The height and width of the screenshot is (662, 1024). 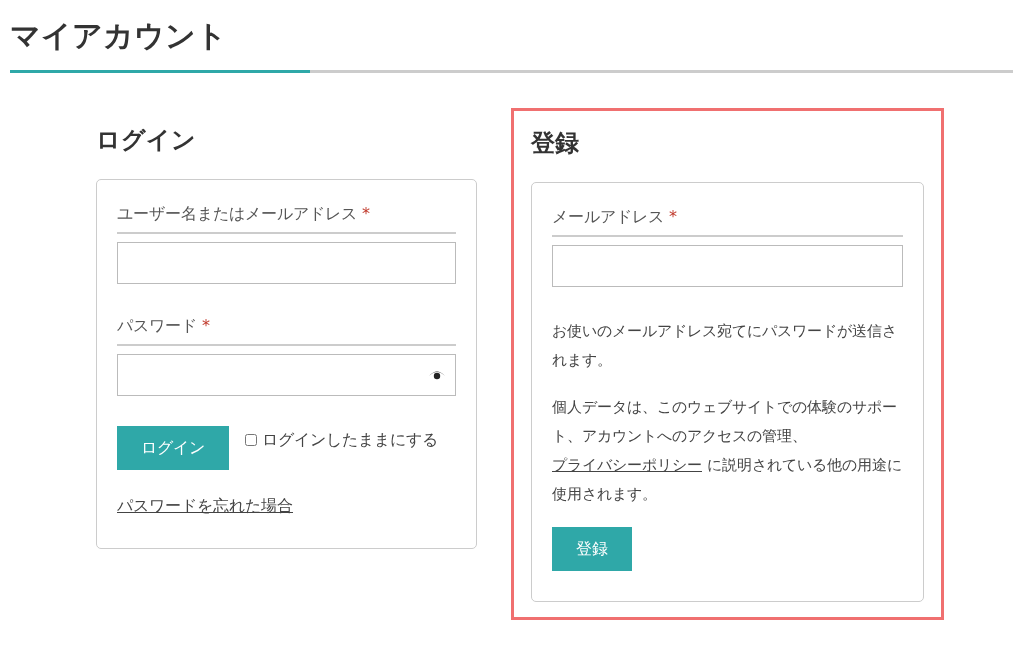 What do you see at coordinates (727, 220) in the screenshot?
I see `field-label: メールアドレス *` at bounding box center [727, 220].